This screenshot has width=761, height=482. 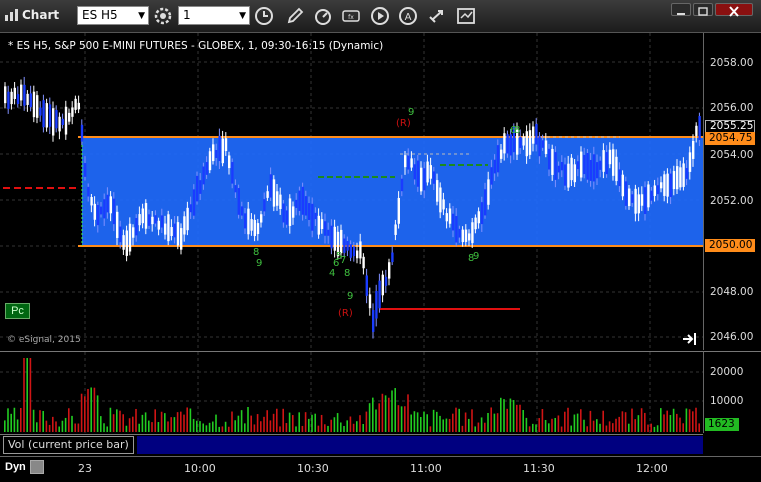 What do you see at coordinates (264, 16) in the screenshot?
I see `clock-icon` at bounding box center [264, 16].